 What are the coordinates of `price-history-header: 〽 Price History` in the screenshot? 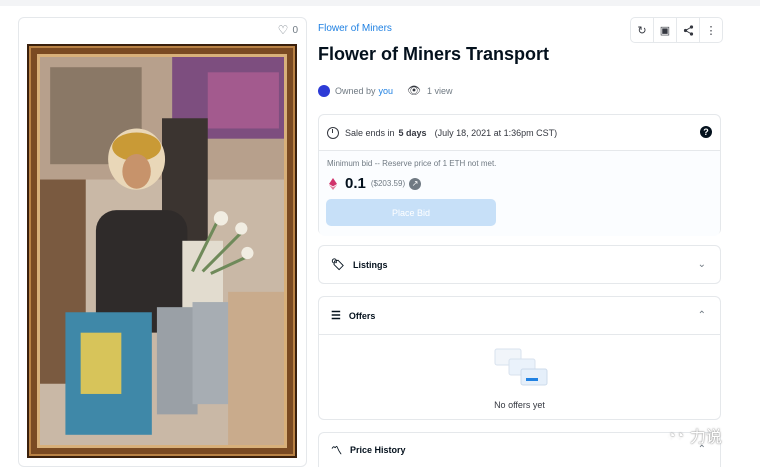 It's located at (519, 450).